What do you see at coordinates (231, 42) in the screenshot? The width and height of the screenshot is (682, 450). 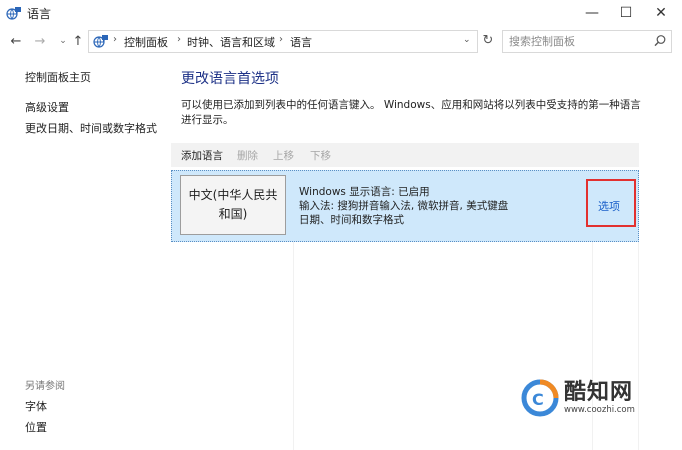 I see `breadcrumb-clock-language-region: 时钟、语言和区域` at bounding box center [231, 42].